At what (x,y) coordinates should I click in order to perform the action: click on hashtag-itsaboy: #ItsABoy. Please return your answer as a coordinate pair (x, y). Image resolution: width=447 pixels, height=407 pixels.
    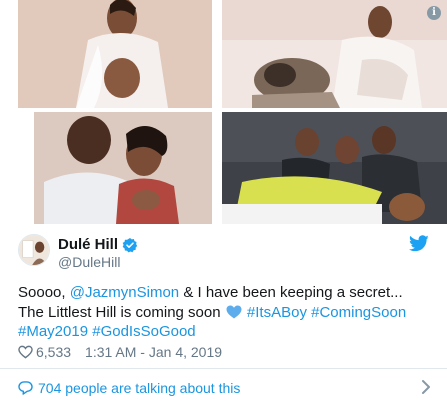
    Looking at the image, I should click on (277, 312).